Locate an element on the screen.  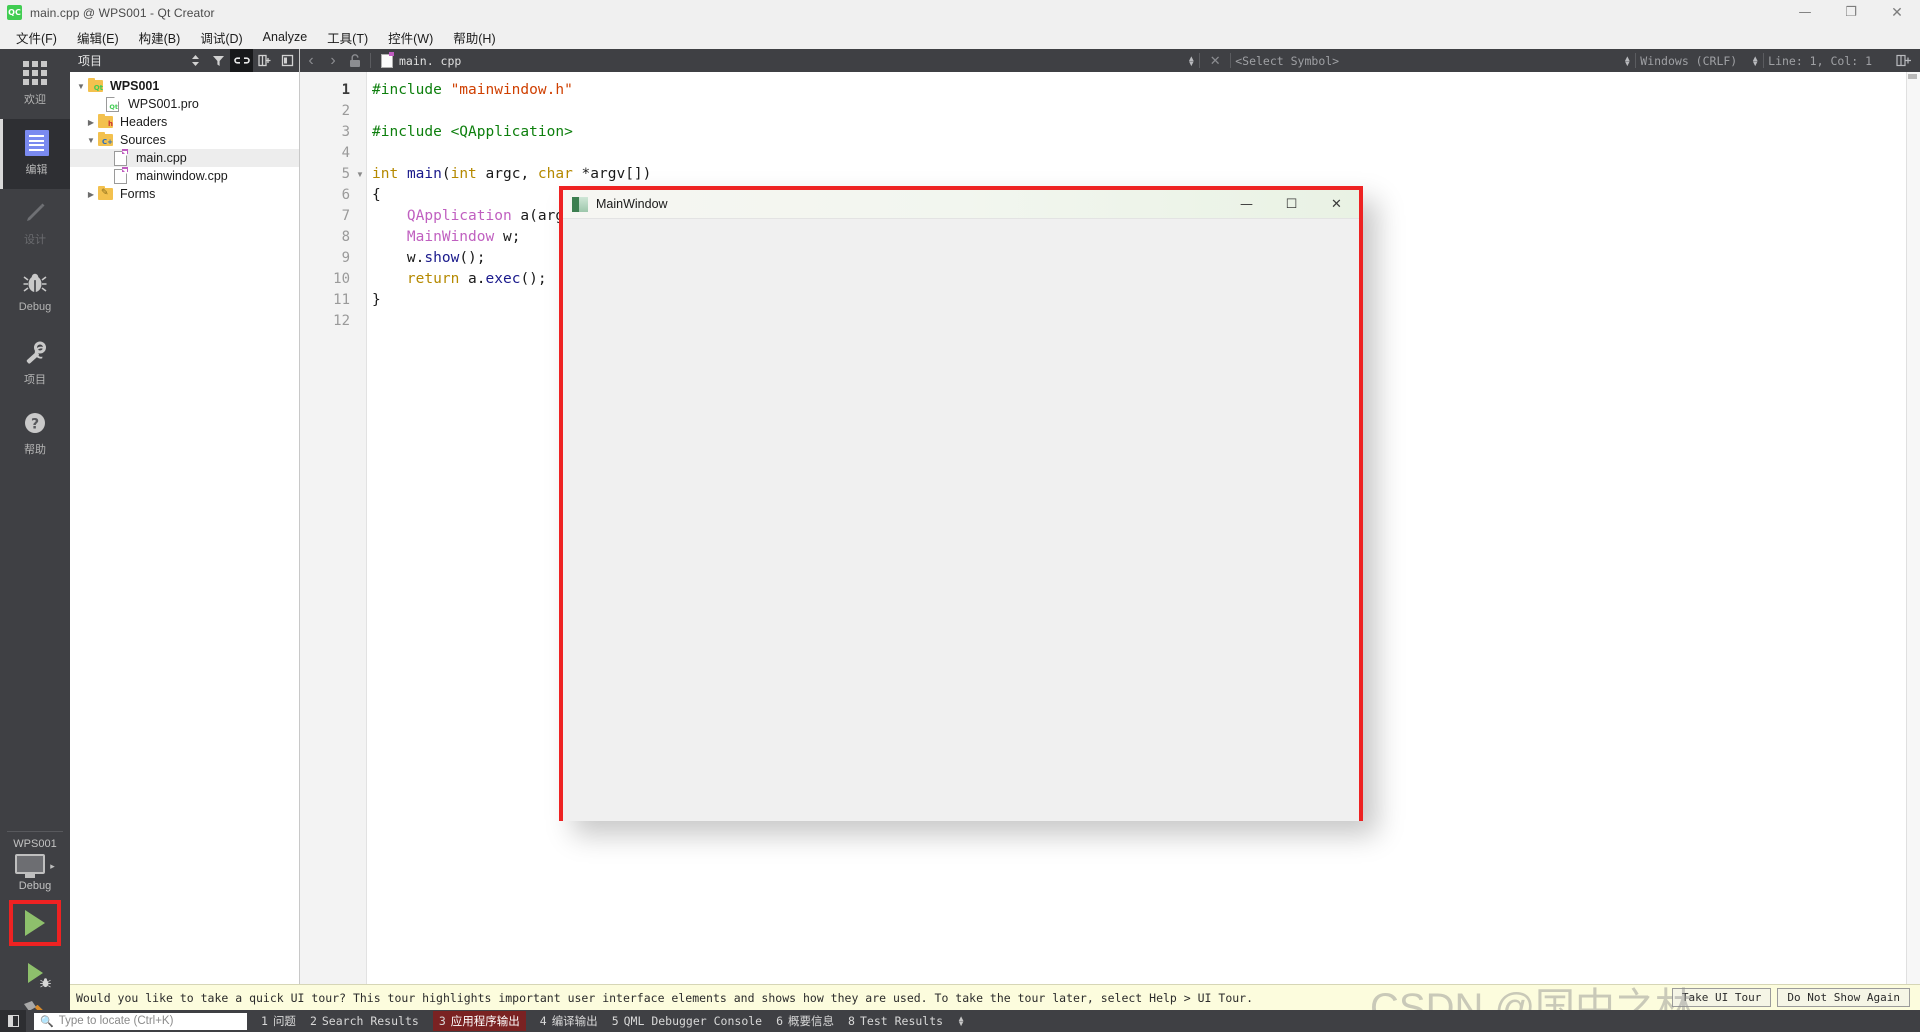
sidebar-item-help: ? 帮助 is located at coordinates (35, 434).